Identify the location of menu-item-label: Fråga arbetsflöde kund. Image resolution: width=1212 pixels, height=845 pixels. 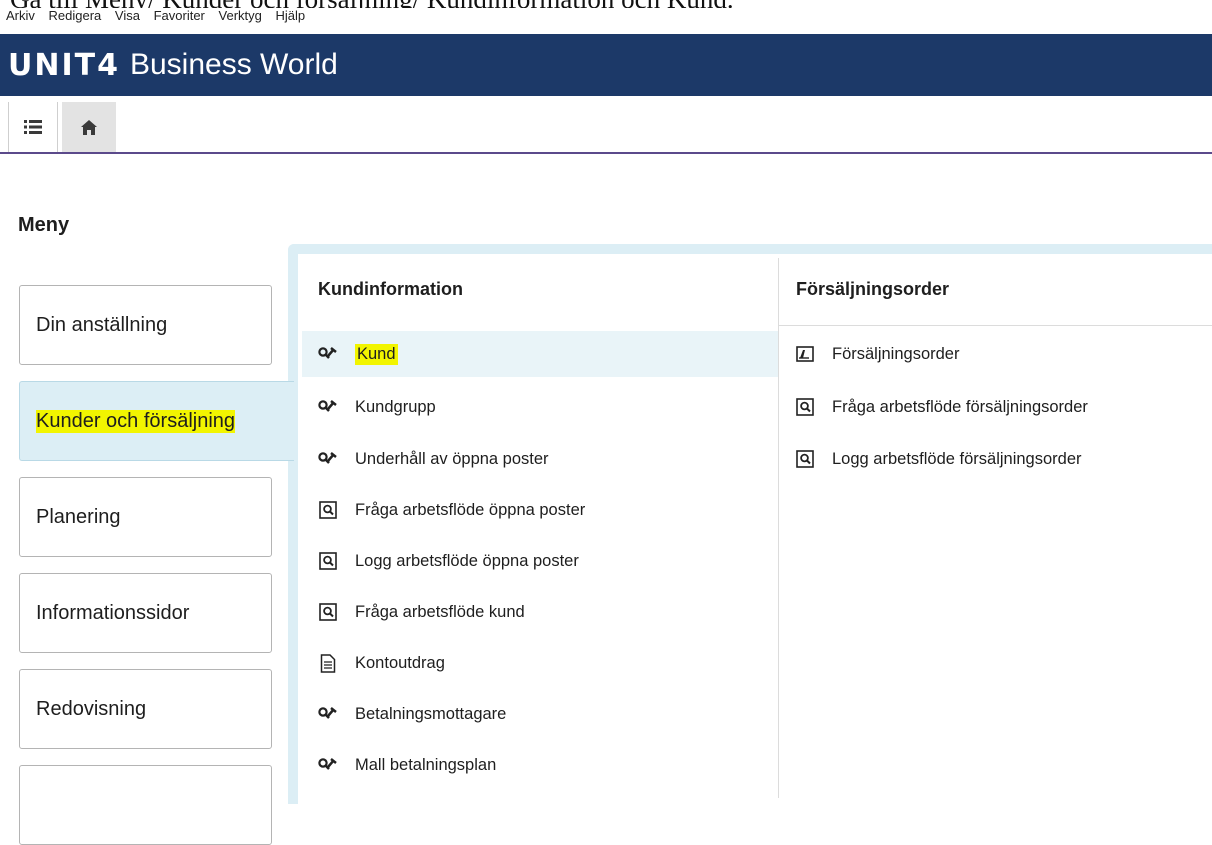
(440, 611).